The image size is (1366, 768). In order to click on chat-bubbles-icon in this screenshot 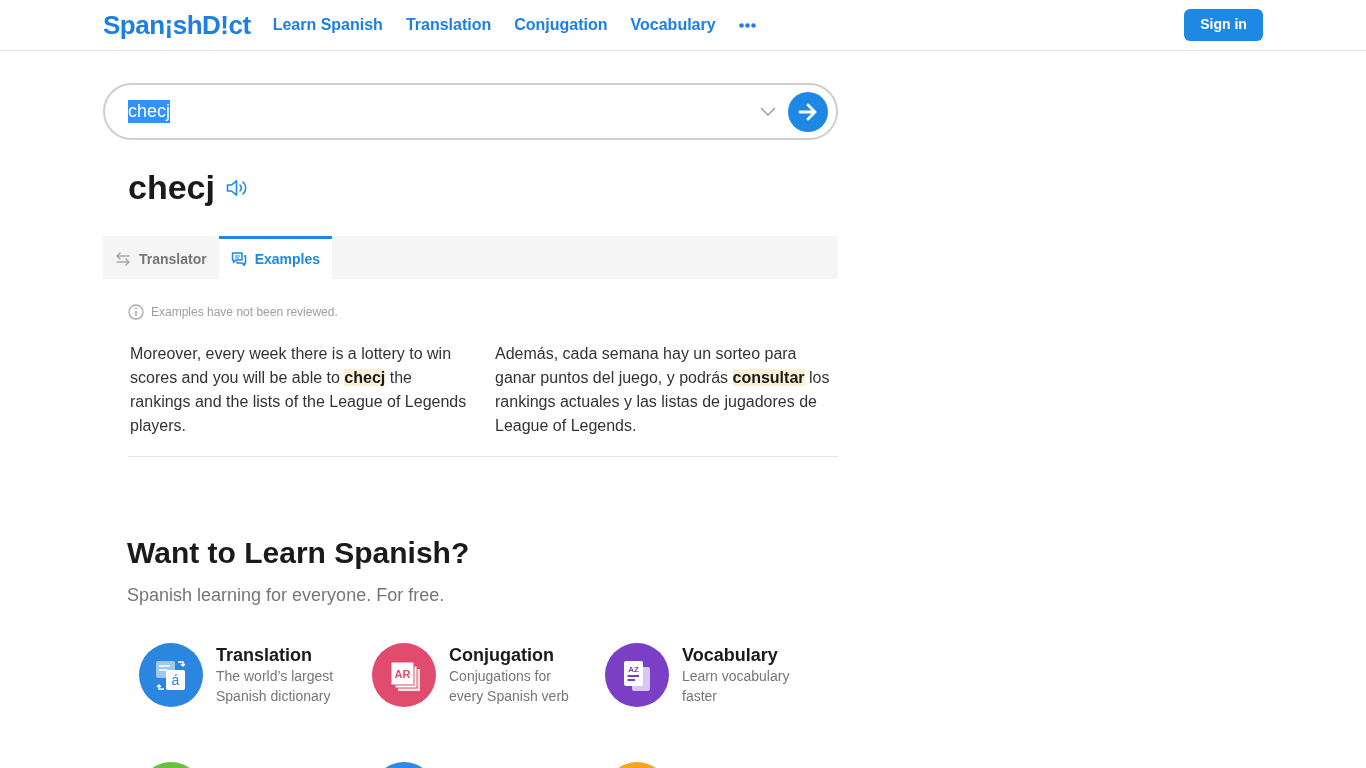, I will do `click(238, 259)`.